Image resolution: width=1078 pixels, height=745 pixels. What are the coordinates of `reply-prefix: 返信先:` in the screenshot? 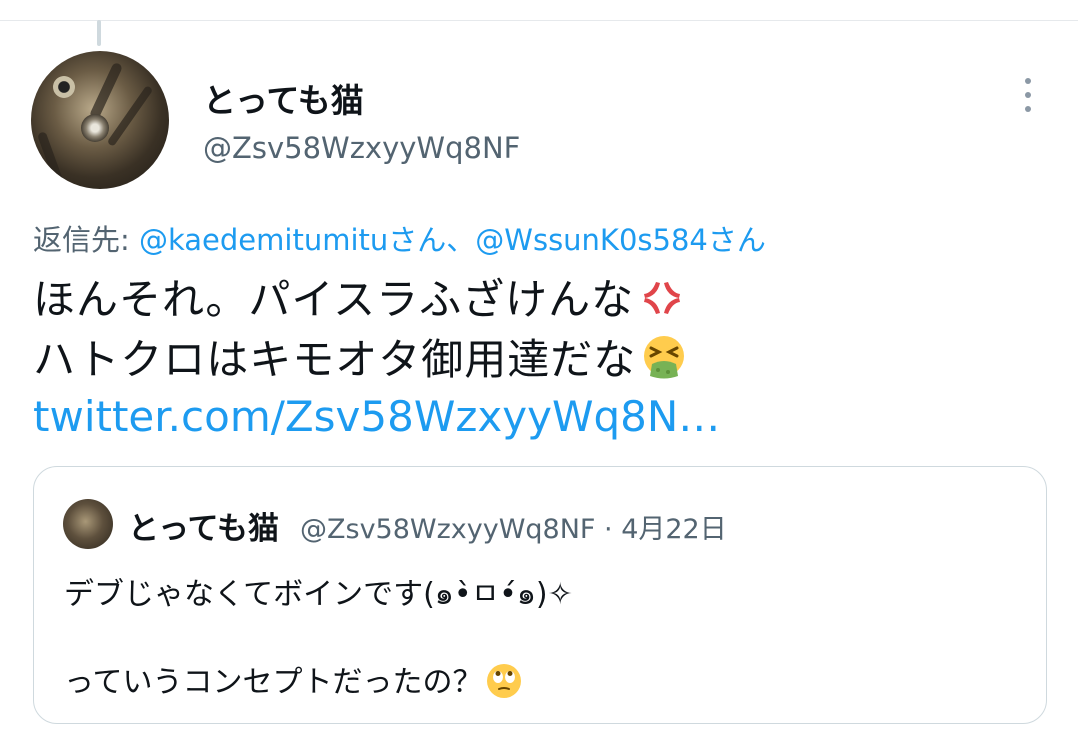 It's located at (81, 240).